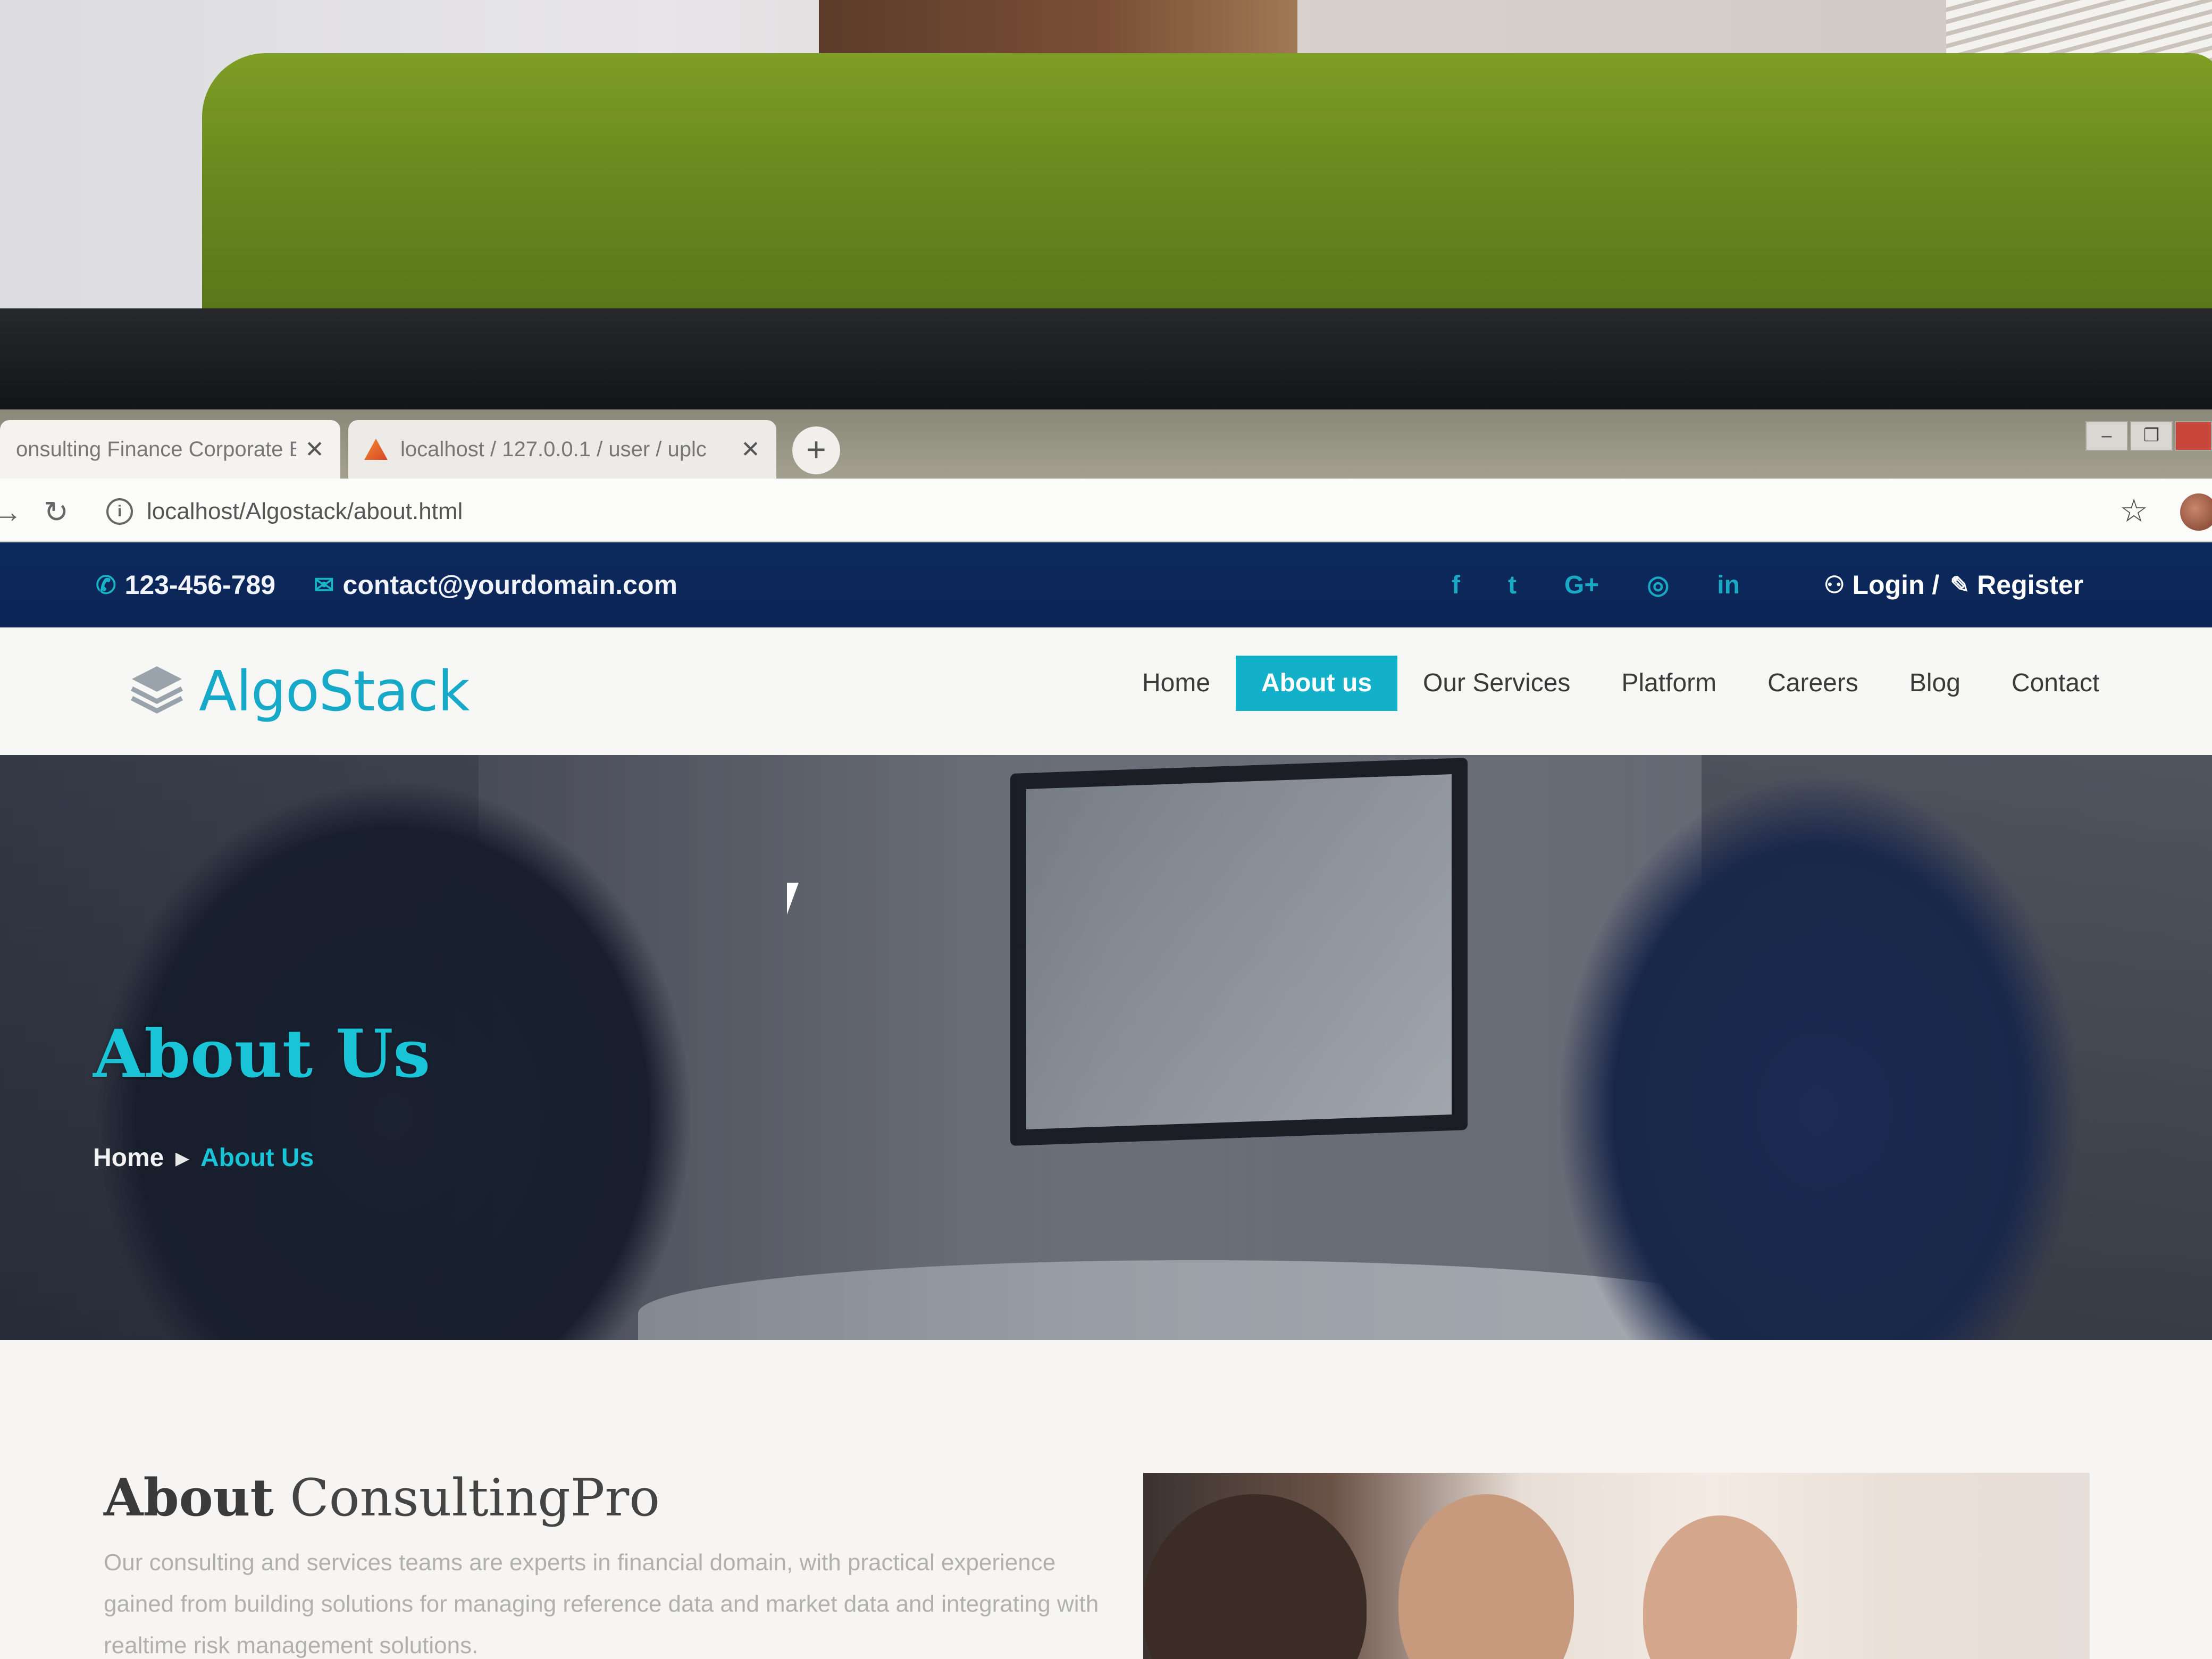 Image resolution: width=2212 pixels, height=1659 pixels. Describe the element at coordinates (2196, 512) in the screenshot. I see `avatar` at that location.